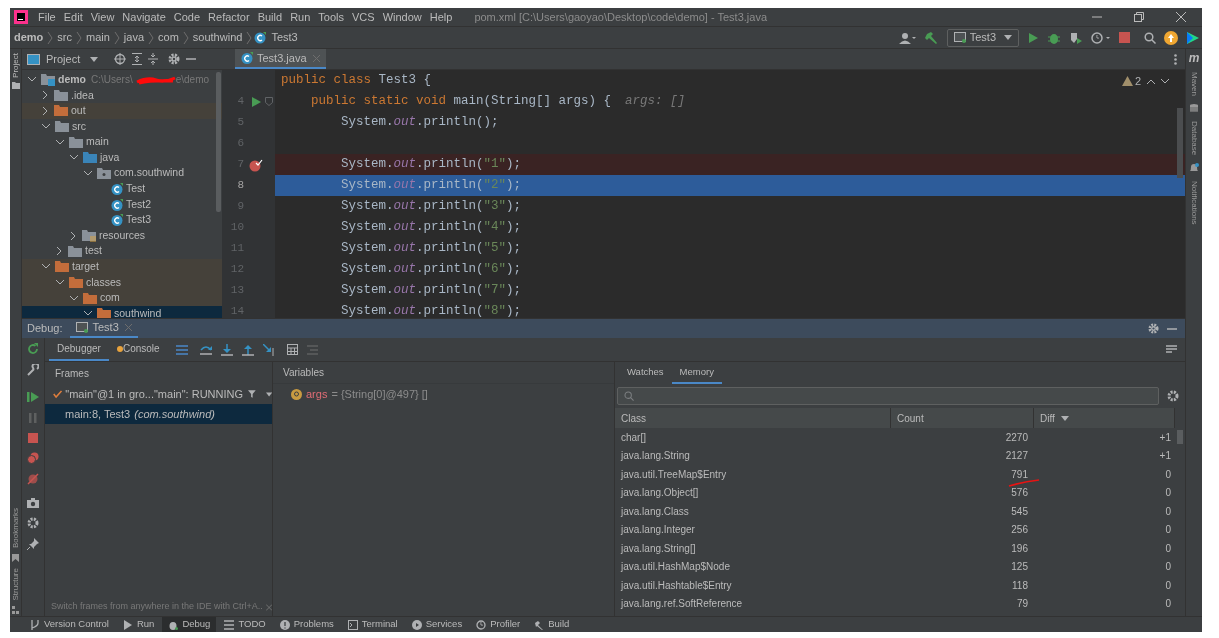 The height and width of the screenshot is (638, 1219). What do you see at coordinates (1171, 349) in the screenshot?
I see `layout-icon` at bounding box center [1171, 349].